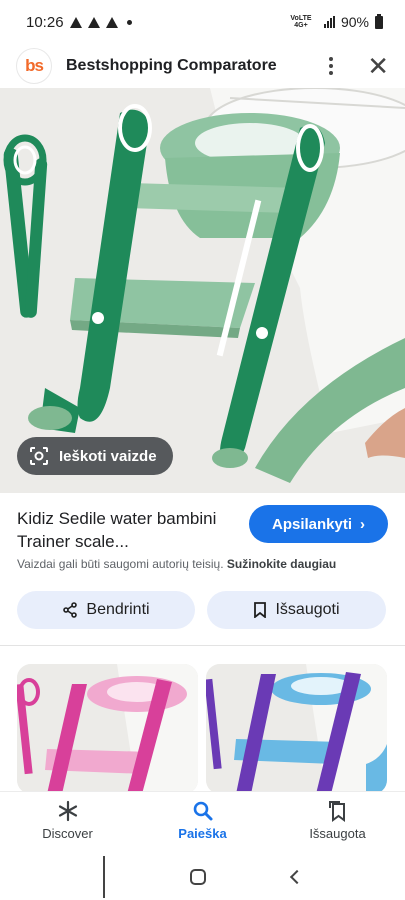  What do you see at coordinates (354, 22) in the screenshot?
I see `battery-percent: 90%` at bounding box center [354, 22].